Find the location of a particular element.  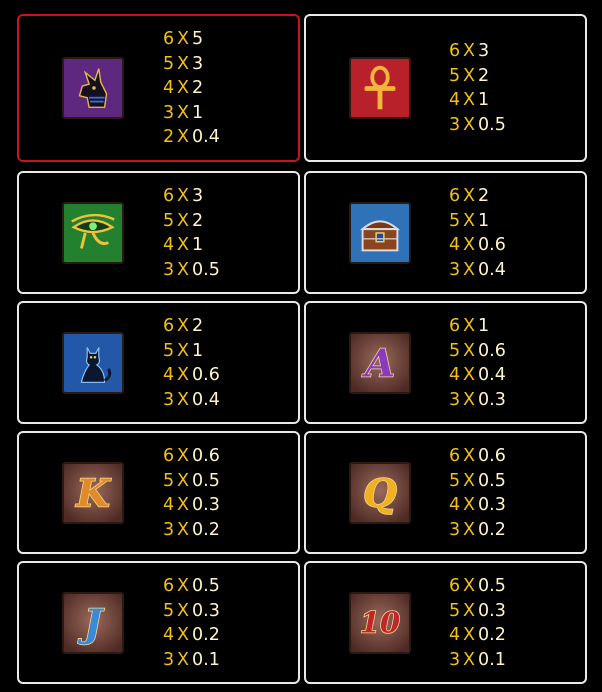

payout-list: 6 X 0.5 5 X 0.3 4 X 0.2 3 X 0.1 is located at coordinates (477, 623).